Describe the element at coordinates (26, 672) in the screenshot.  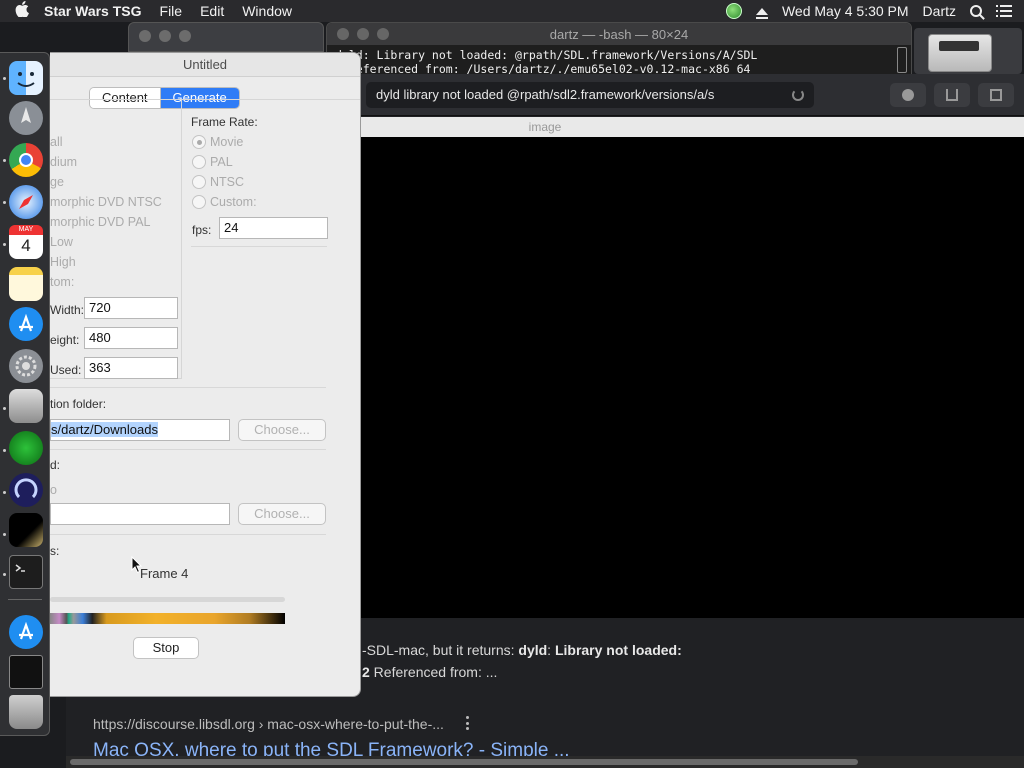
I see `minimized-window-icon` at that location.